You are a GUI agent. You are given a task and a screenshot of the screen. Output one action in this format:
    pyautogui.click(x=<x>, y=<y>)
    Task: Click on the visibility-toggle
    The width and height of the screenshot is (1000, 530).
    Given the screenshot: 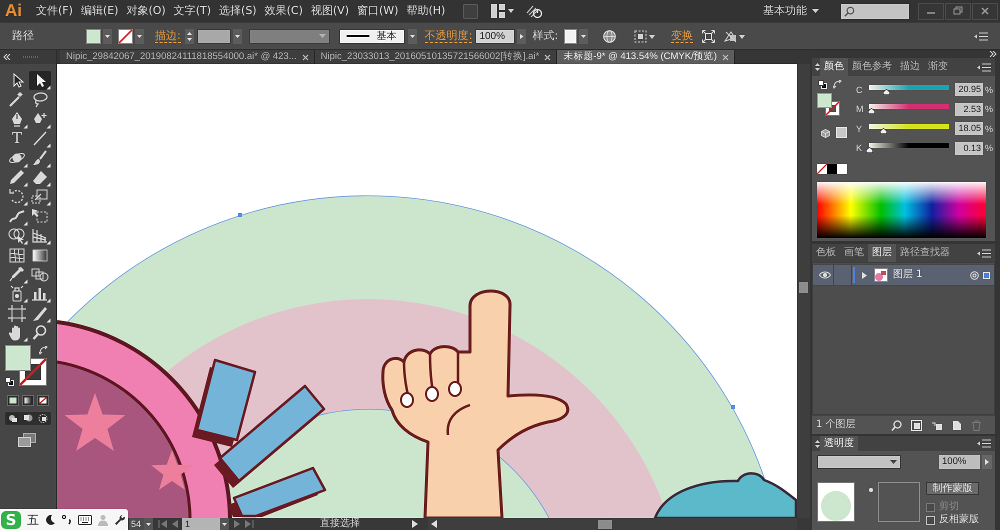 What is the action you would take?
    pyautogui.click(x=825, y=275)
    